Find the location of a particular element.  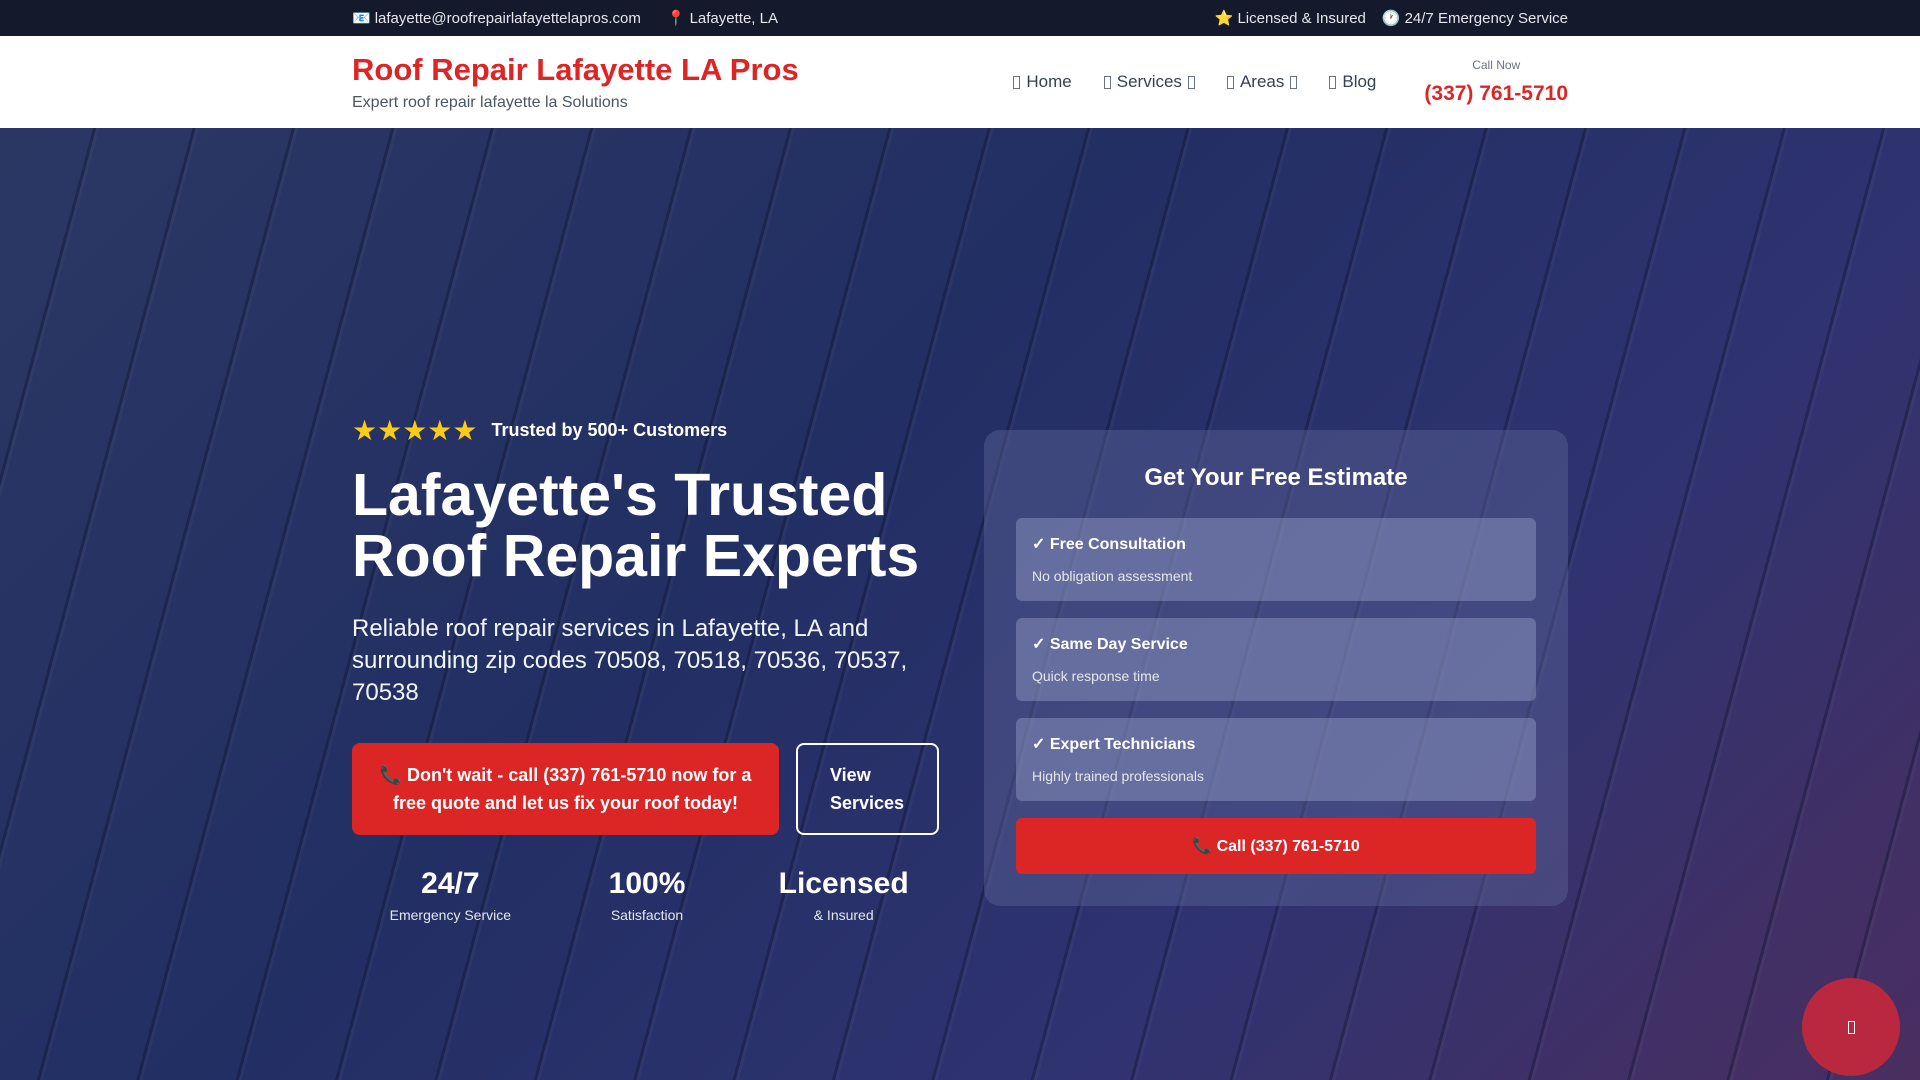

nav-label: Blog is located at coordinates (1359, 81).